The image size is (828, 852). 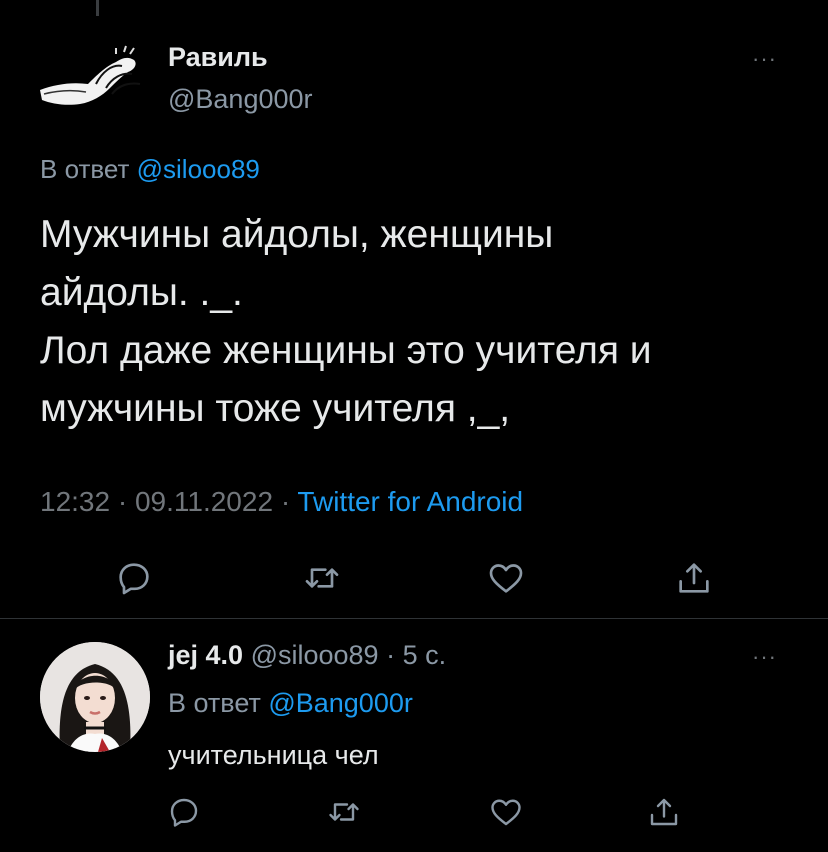 I want to click on reply-replying-to: В ответ @Bang000r, so click(x=290, y=703).